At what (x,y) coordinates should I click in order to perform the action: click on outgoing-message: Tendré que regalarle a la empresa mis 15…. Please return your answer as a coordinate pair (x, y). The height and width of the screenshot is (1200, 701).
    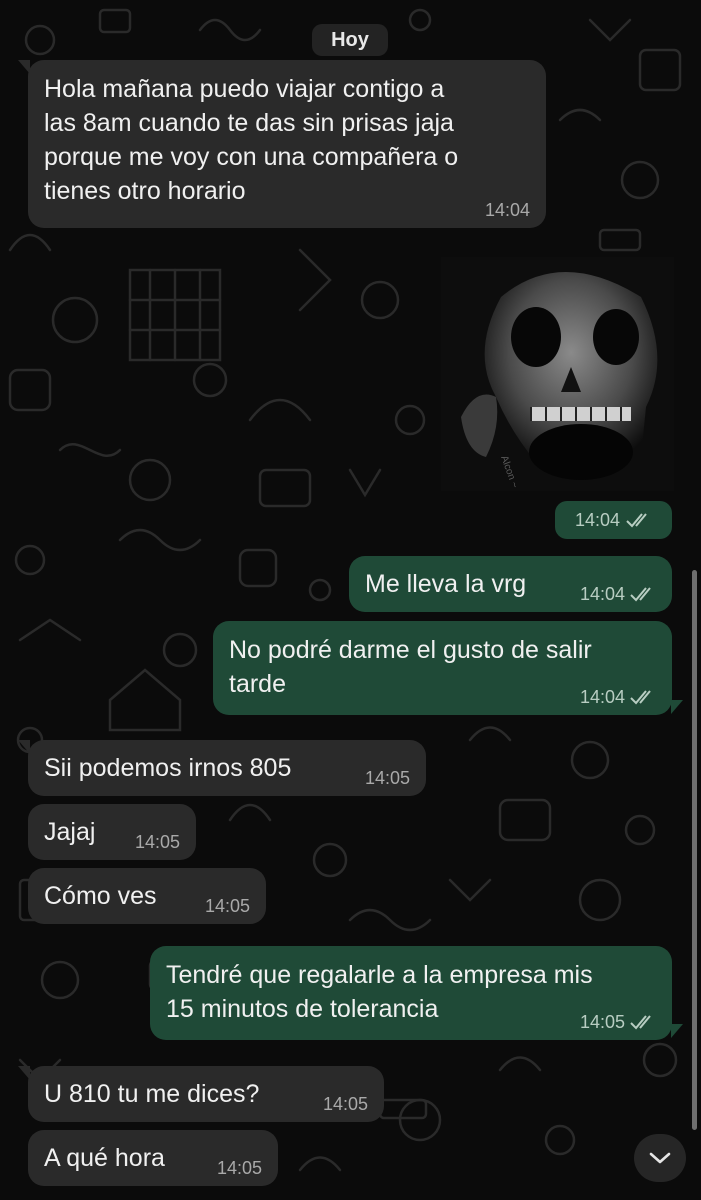
    Looking at the image, I should click on (411, 993).